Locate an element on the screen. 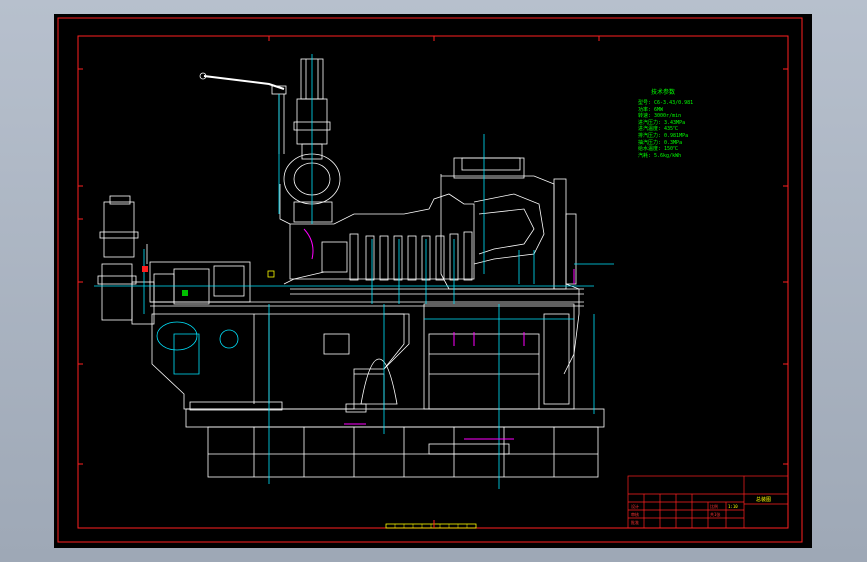 The height and width of the screenshot is (562, 867). spec-line: 汽耗: 5.6kg/kWh is located at coordinates (660, 155).